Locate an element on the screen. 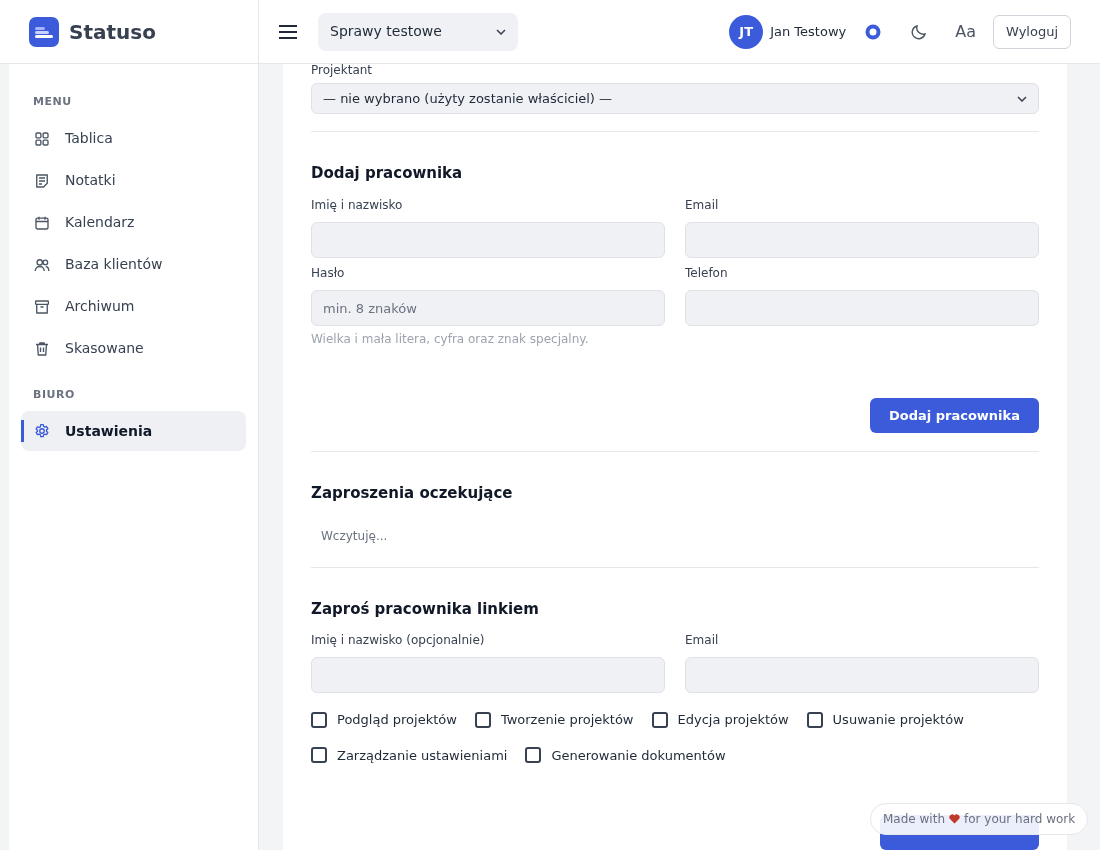 This screenshot has height=850, width=1100. section-heading: Dodaj pracownika is located at coordinates (387, 172).